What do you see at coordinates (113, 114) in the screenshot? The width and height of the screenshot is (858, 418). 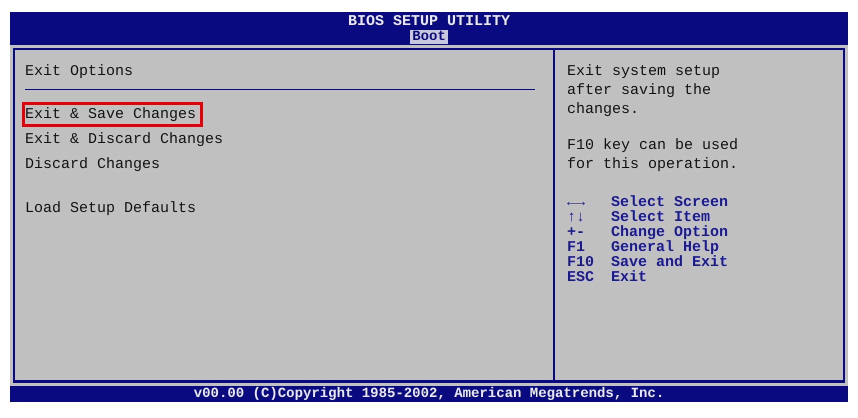 I see `menu-item: Exit & Save Changes` at bounding box center [113, 114].